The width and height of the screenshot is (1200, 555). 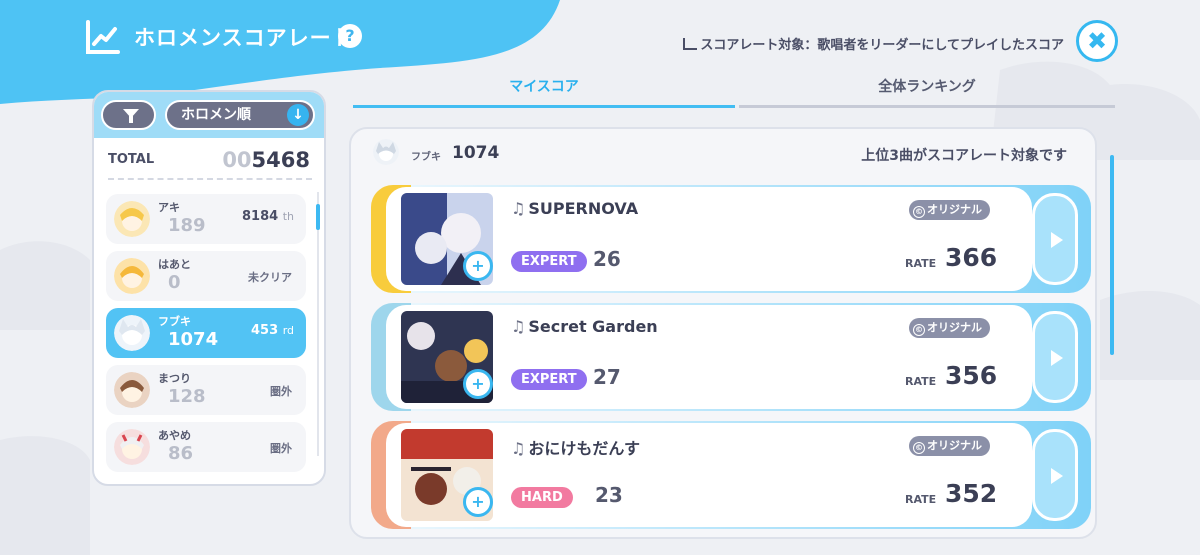 I want to click on song-card: + ♫ おにけもだんす © オリジナル HARD 23 RATE 352, so click(x=731, y=475).